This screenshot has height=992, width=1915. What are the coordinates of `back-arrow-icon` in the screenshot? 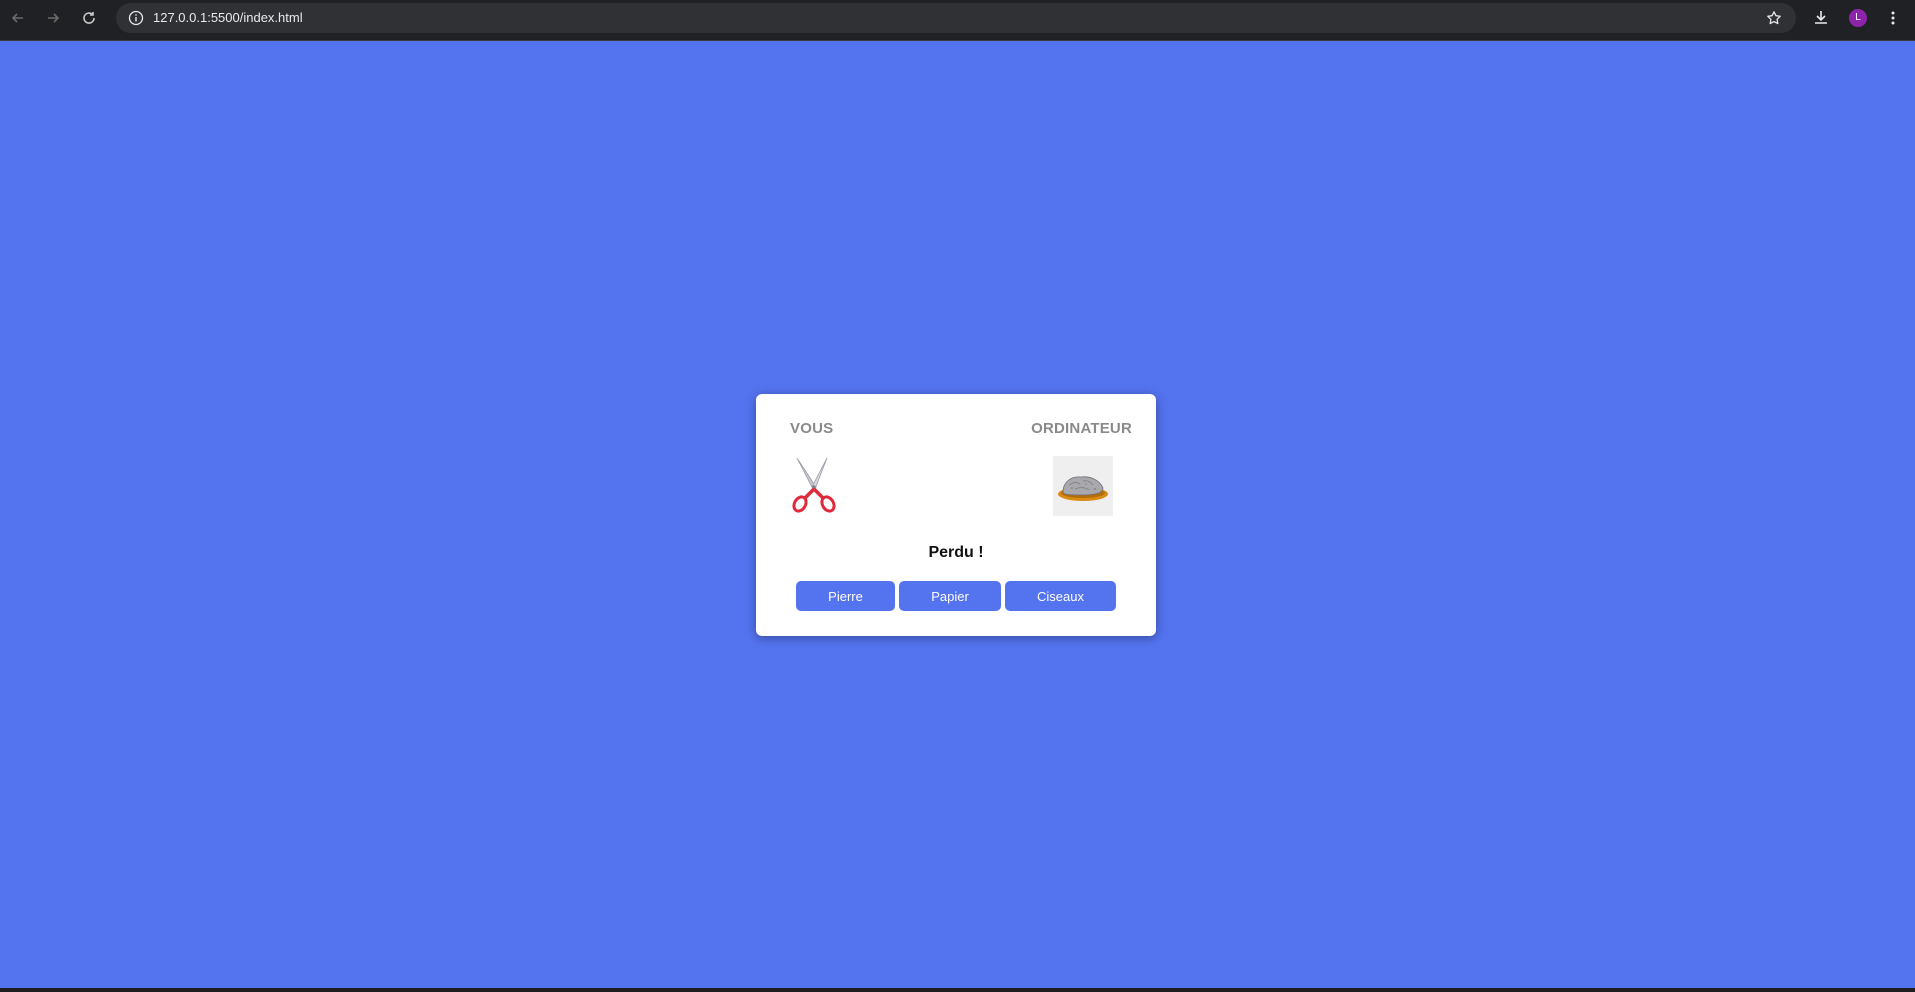 It's located at (18, 18).